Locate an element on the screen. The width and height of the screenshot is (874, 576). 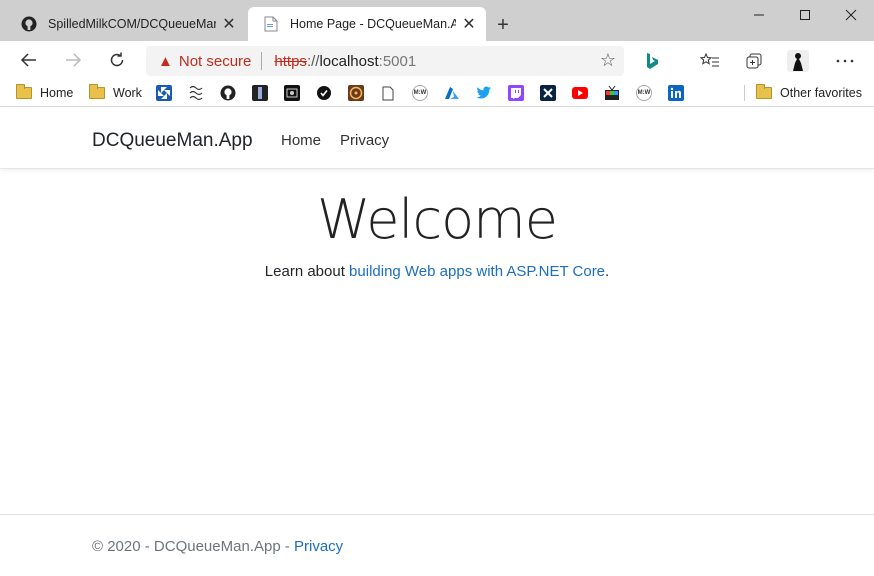
footer-privacy-link: Privacy is located at coordinates (318, 546).